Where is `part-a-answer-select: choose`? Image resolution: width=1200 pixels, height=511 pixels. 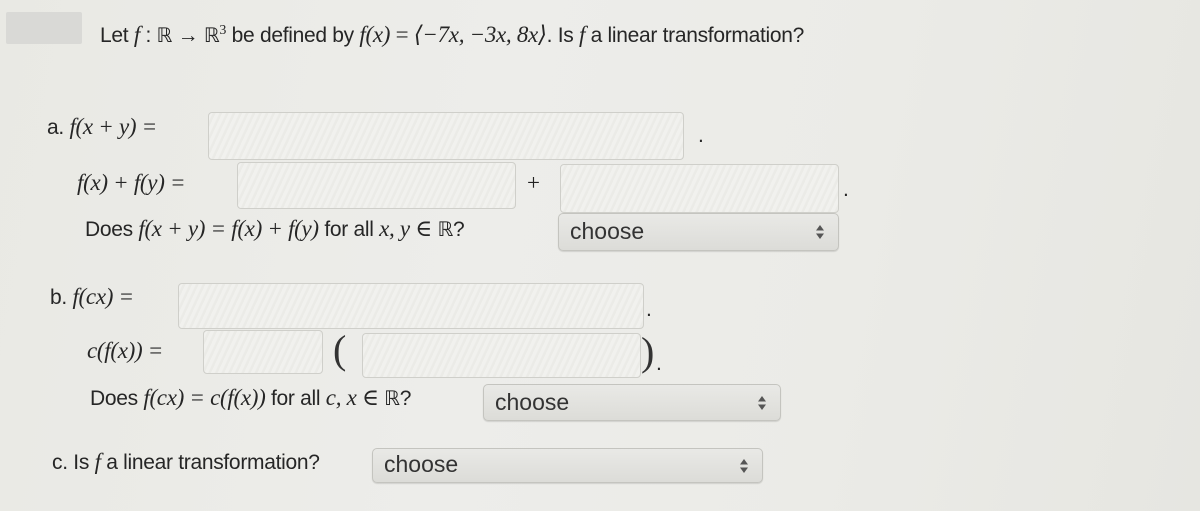
part-a-answer-select: choose is located at coordinates (698, 232).